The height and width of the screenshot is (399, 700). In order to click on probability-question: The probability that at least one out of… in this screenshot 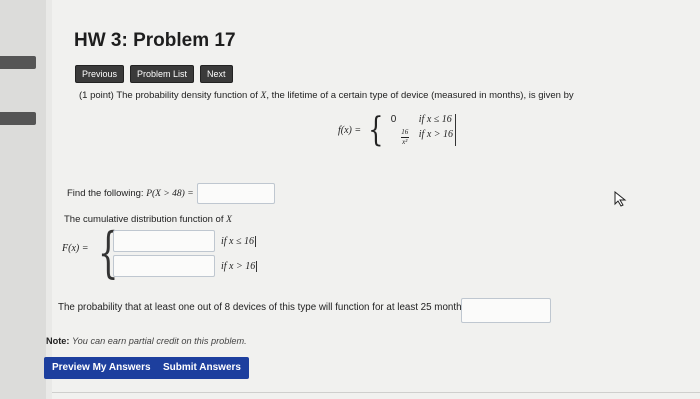, I will do `click(264, 307)`.